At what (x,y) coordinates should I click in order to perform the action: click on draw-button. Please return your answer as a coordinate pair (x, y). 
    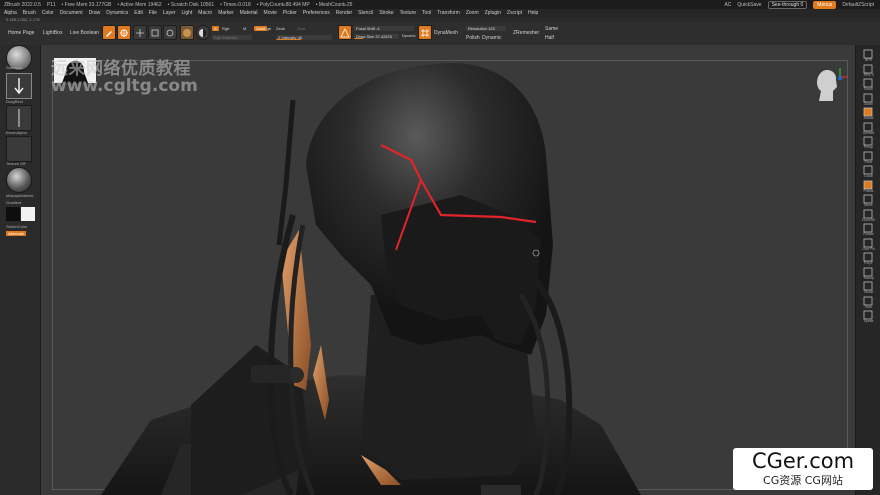
    Looking at the image, I should click on (124, 32).